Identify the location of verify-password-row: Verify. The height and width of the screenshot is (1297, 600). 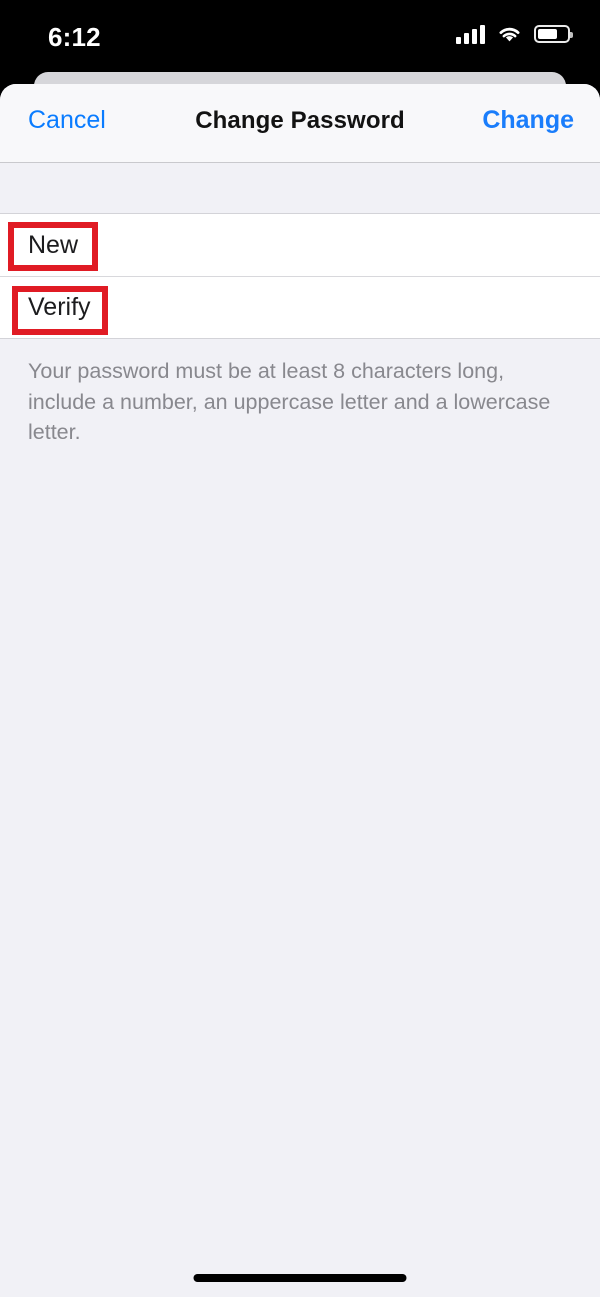
(300, 307).